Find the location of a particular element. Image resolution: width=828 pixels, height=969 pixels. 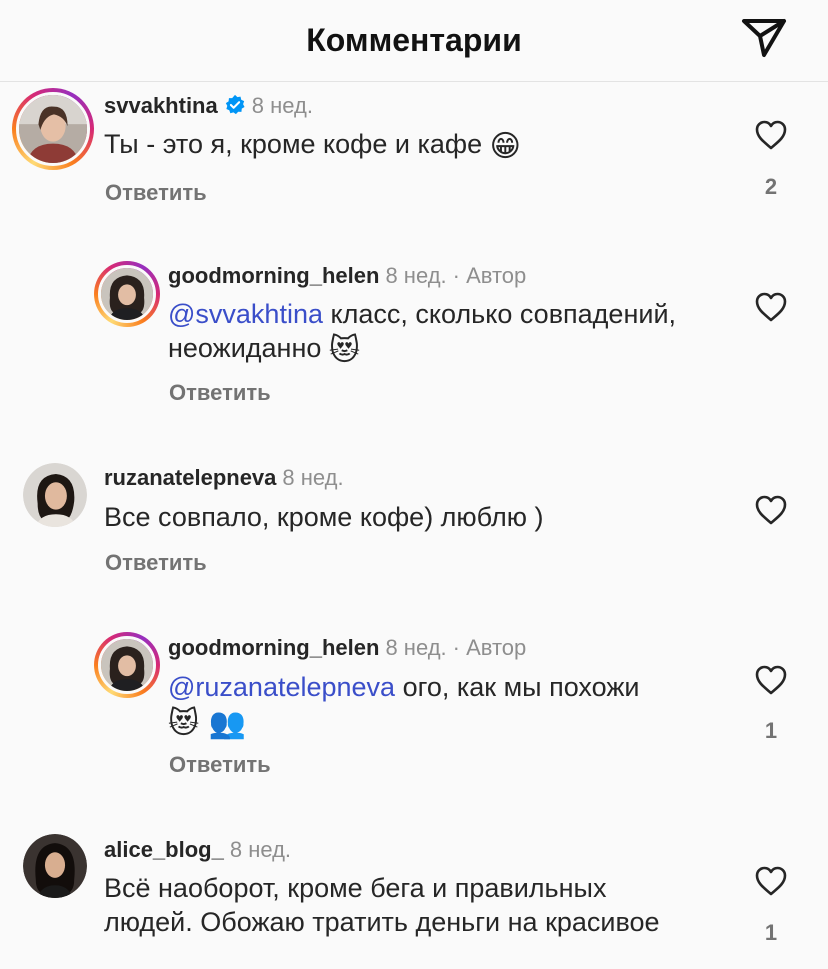

mention-link: @svvakhtina is located at coordinates (245, 314).